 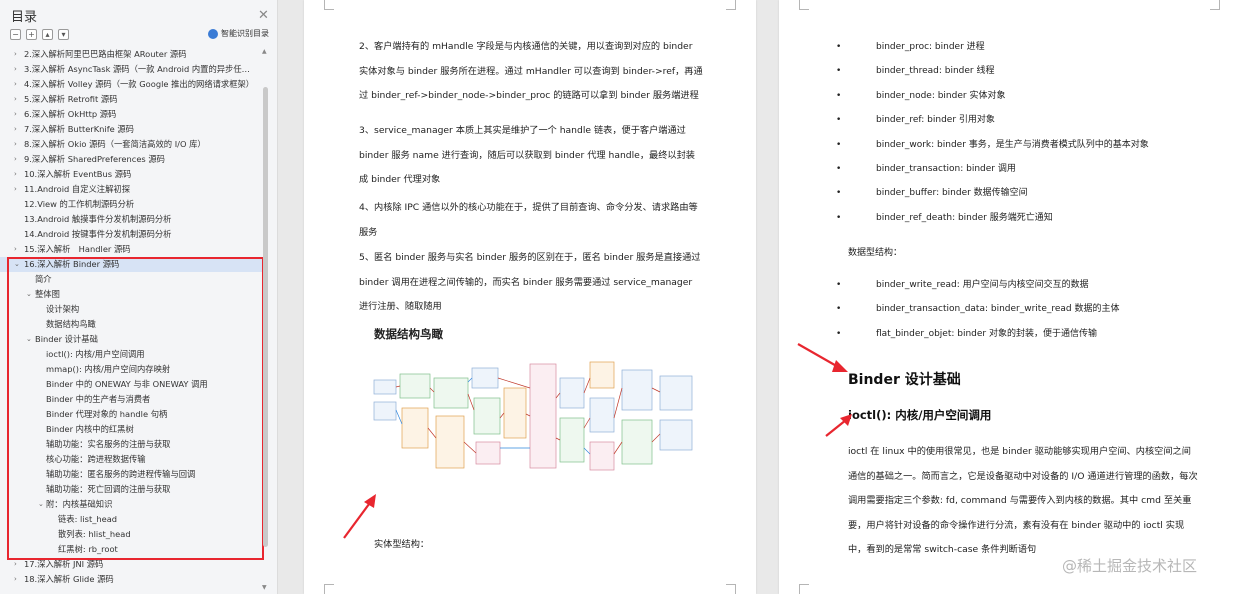 I want to click on toc-item: › 6.深入解析 OkHttp 源码, so click(x=131, y=114).